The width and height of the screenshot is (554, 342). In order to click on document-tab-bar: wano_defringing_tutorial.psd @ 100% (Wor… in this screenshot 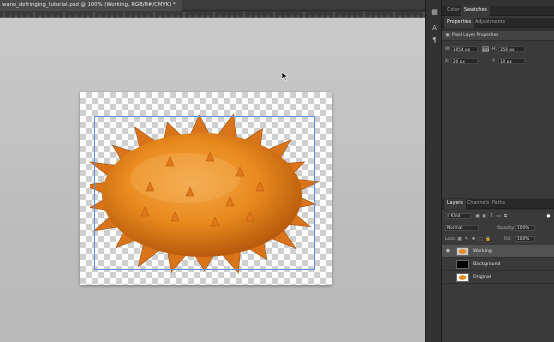, I will do `click(212, 5)`.